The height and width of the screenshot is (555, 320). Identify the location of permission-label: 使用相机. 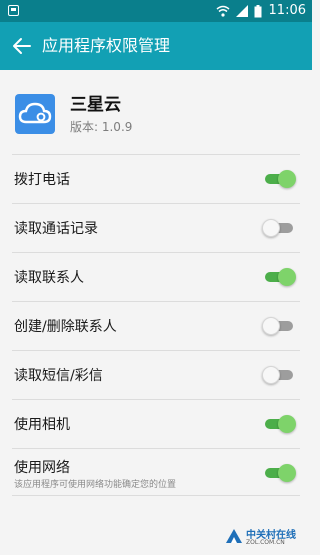
(42, 425).